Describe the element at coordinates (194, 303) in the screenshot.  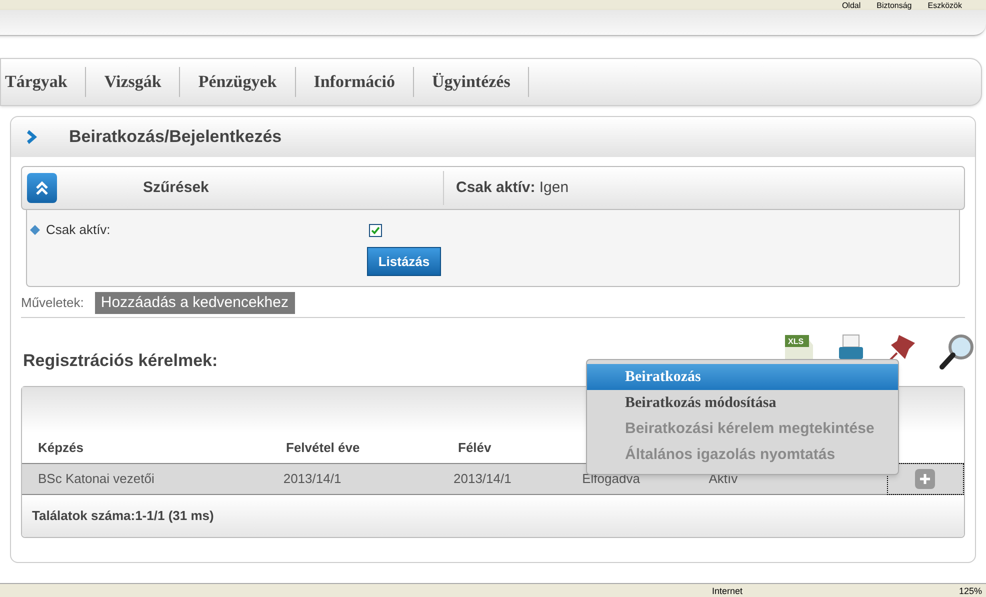
I see `add-to-favorites-link: Hozzáadás a kedvencekhez` at that location.